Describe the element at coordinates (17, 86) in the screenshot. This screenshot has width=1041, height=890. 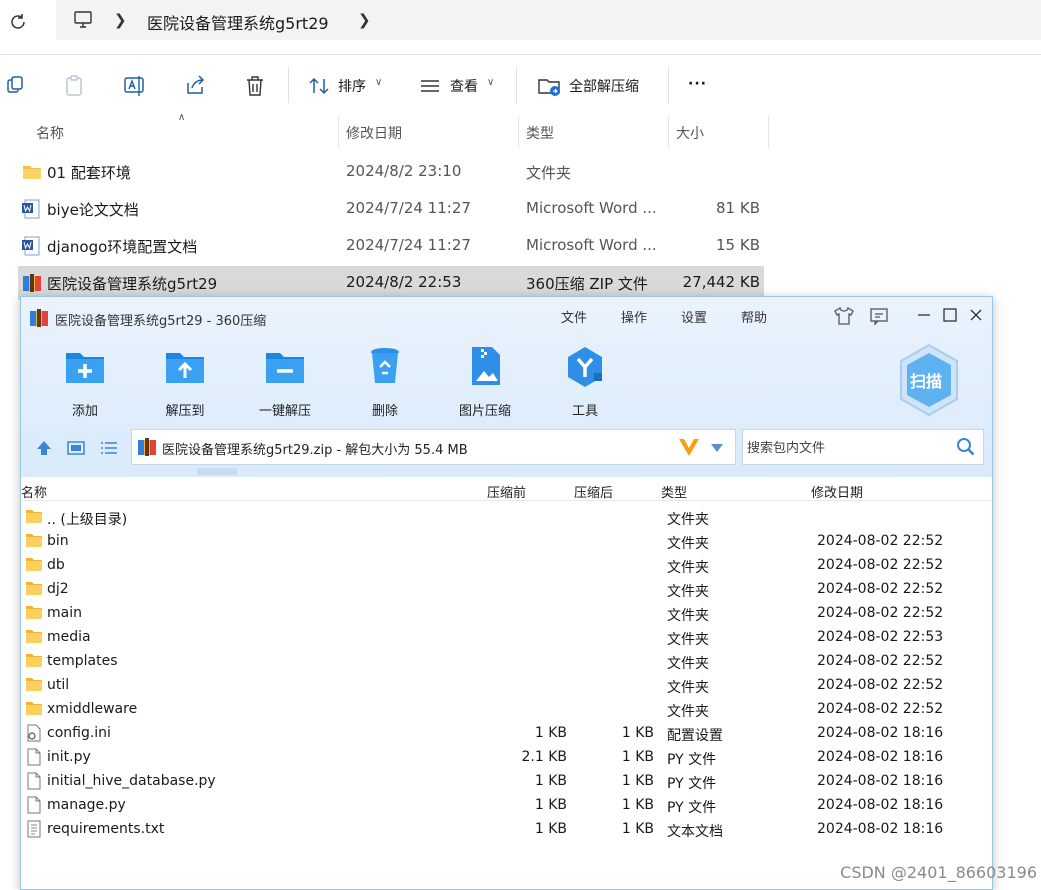
I see `copy-icon` at that location.